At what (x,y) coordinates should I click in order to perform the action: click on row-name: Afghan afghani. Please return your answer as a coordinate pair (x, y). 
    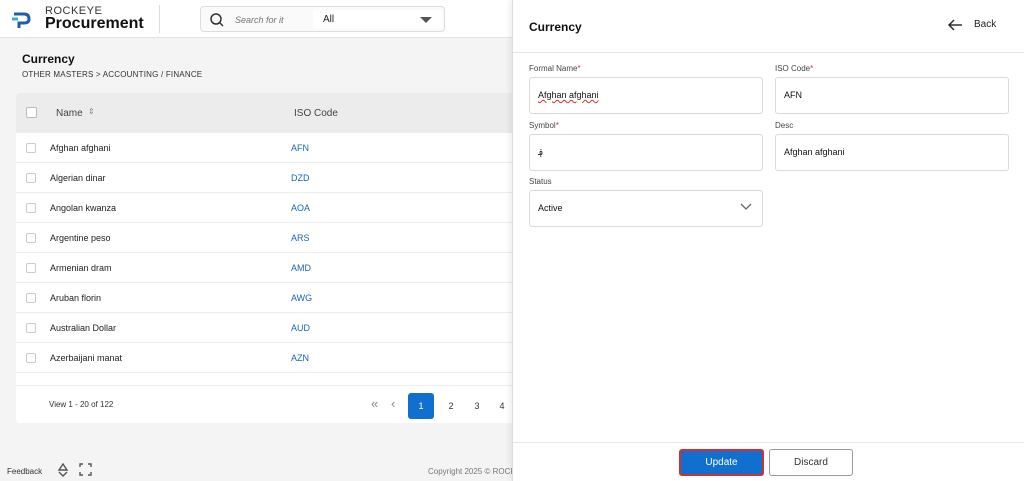
    Looking at the image, I should click on (80, 148).